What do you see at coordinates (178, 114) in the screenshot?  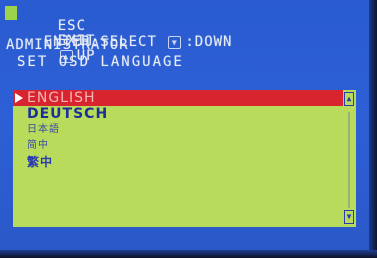 I see `language-option-deutsch: DEUTSCH` at bounding box center [178, 114].